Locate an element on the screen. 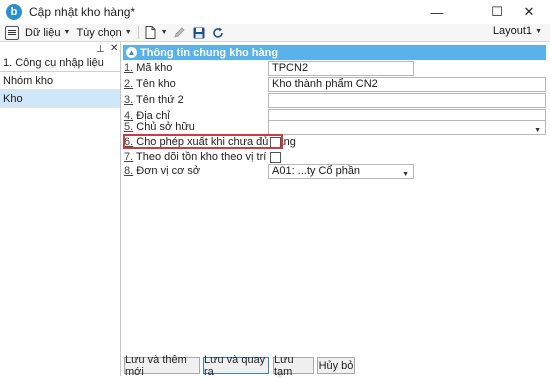 The height and width of the screenshot is (378, 550). options-menu: Tùy chọn ▼ is located at coordinates (103, 33).